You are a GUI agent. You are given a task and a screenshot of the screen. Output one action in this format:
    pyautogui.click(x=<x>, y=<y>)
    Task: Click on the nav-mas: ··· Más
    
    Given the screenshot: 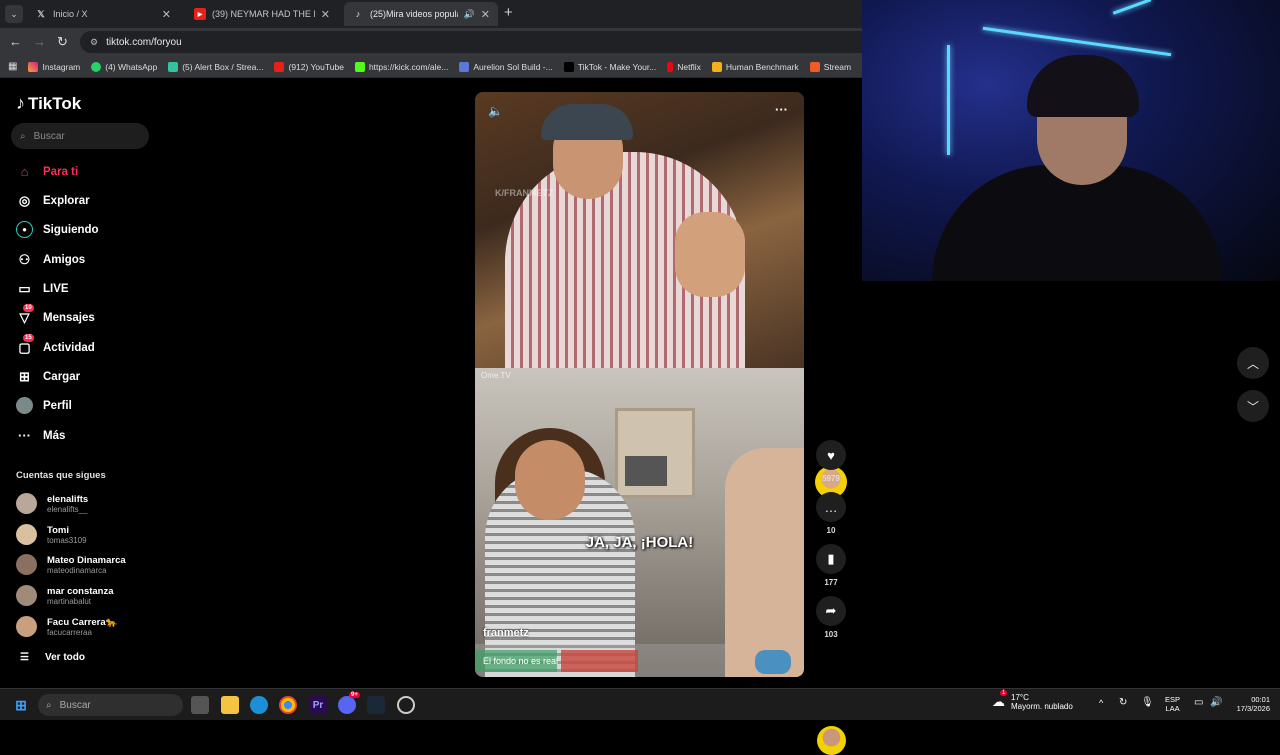 What is the action you would take?
    pyautogui.click(x=40, y=435)
    